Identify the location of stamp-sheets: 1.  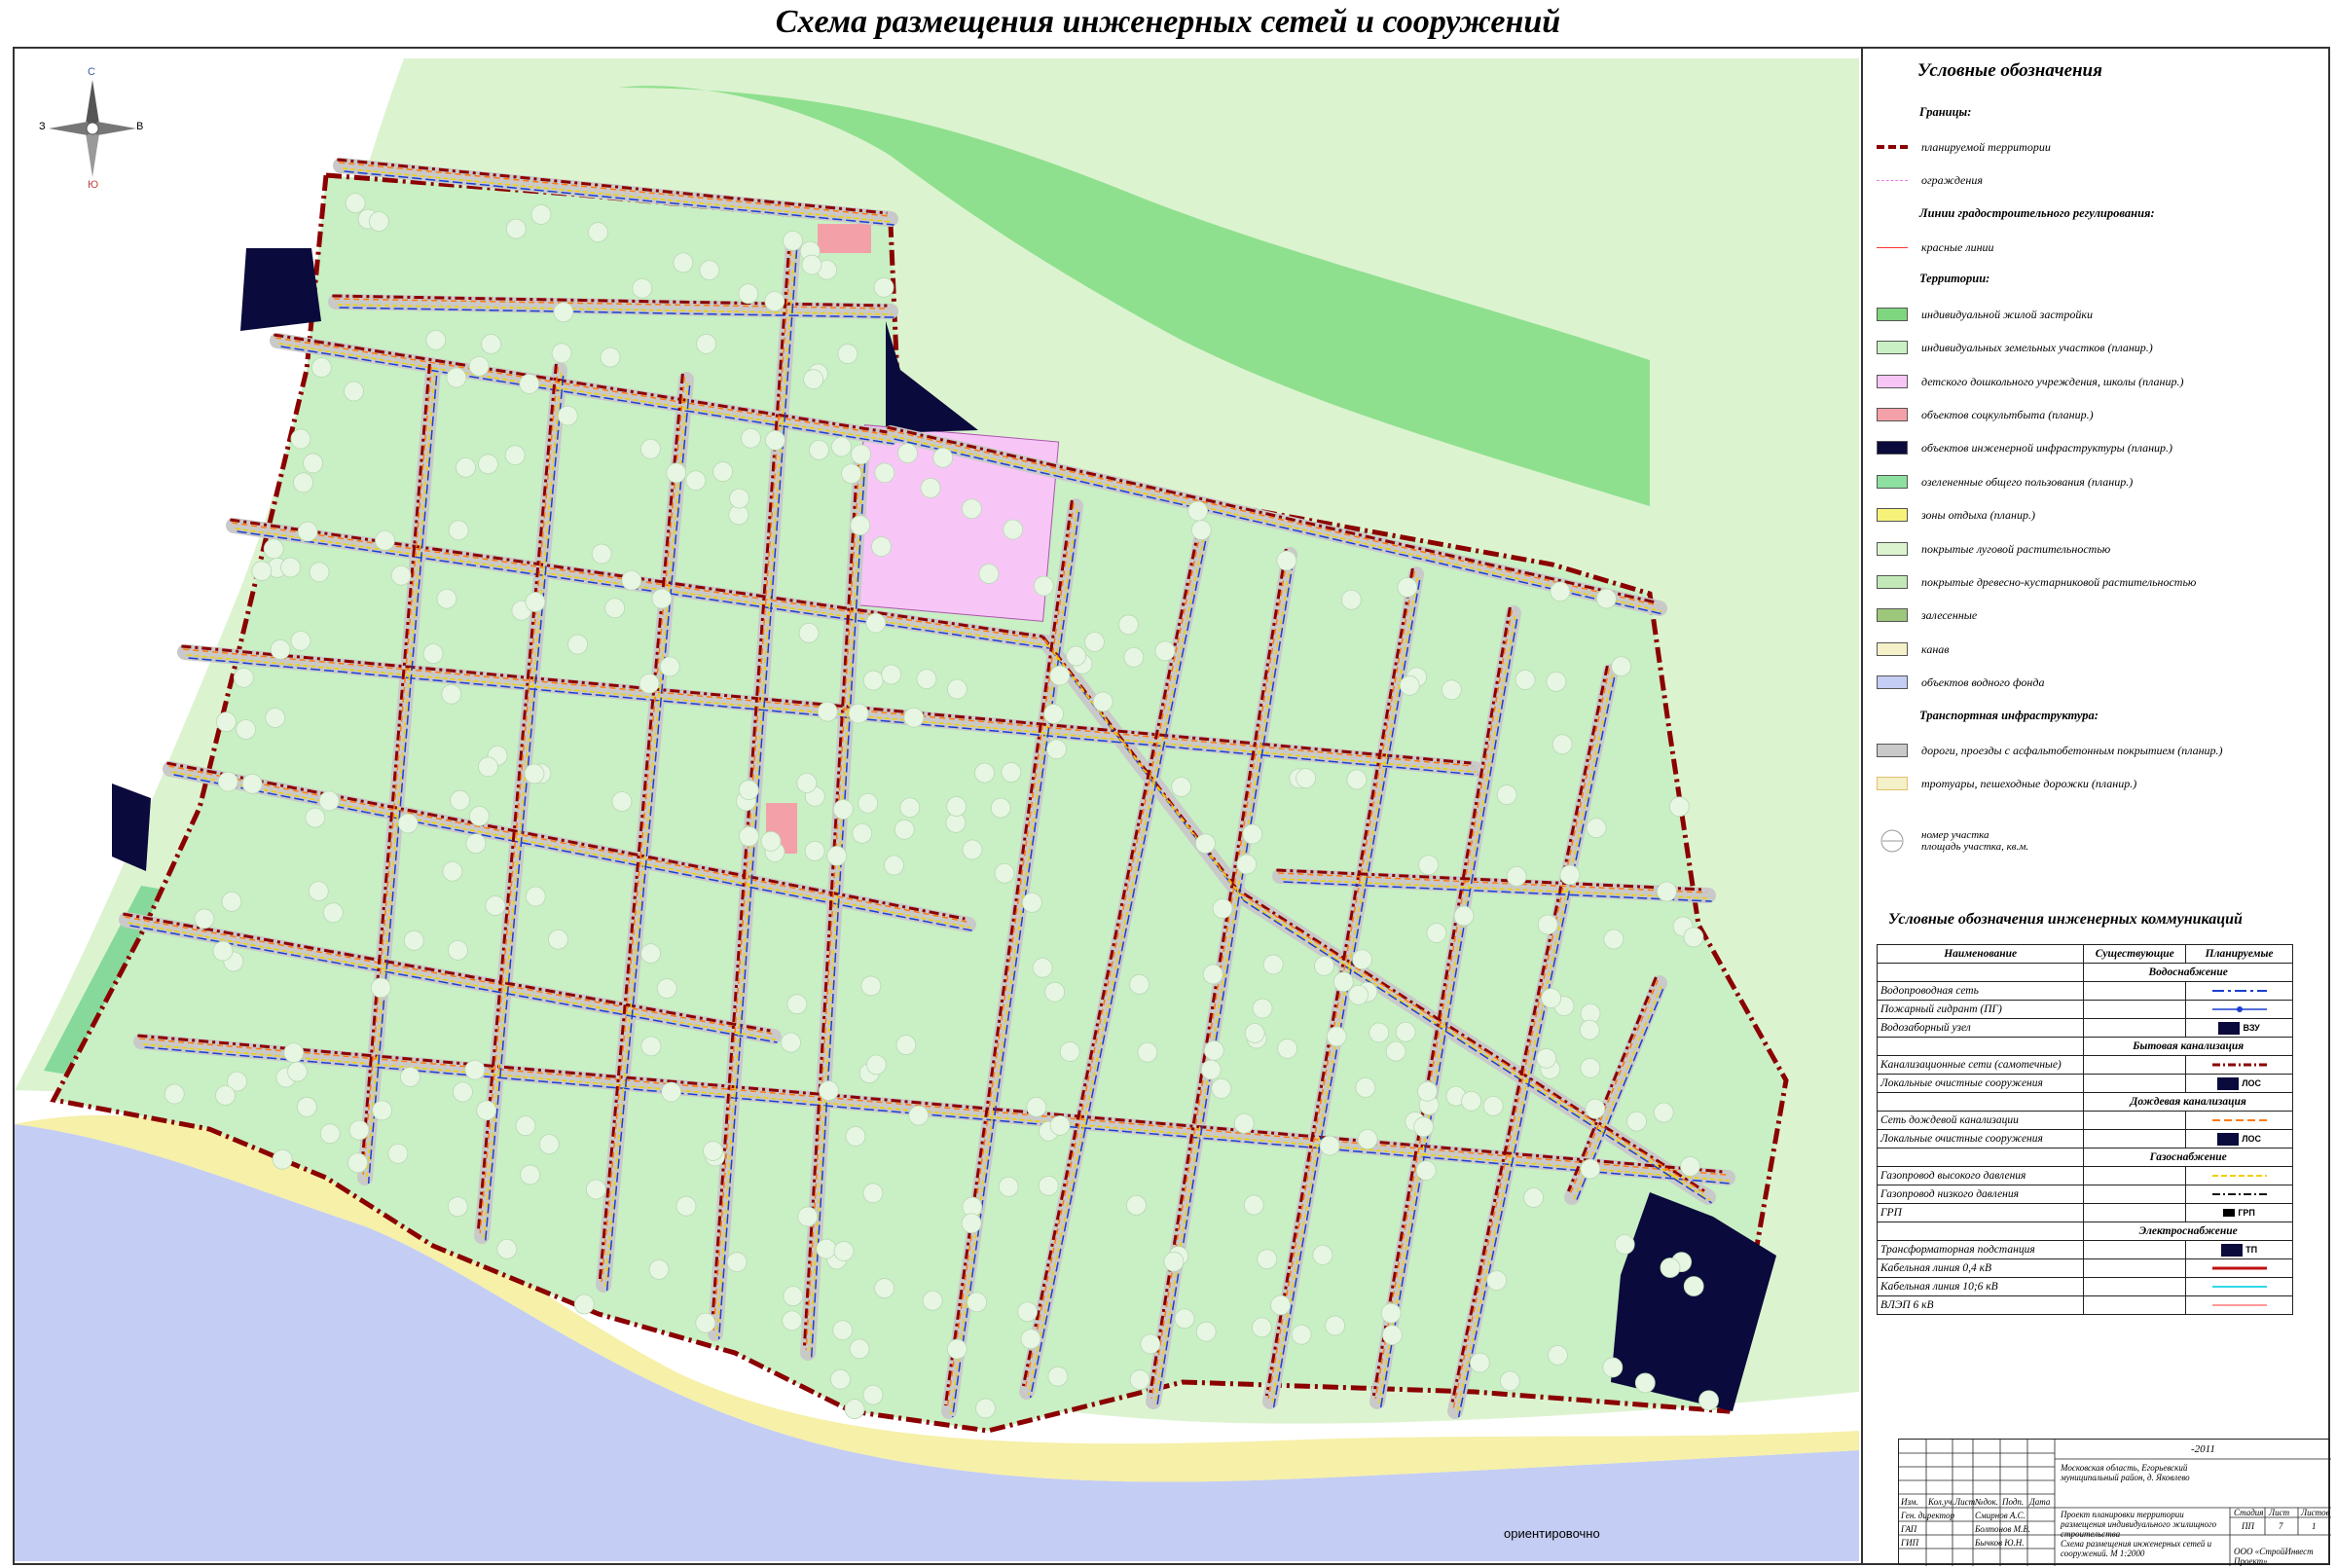
(2315, 1526).